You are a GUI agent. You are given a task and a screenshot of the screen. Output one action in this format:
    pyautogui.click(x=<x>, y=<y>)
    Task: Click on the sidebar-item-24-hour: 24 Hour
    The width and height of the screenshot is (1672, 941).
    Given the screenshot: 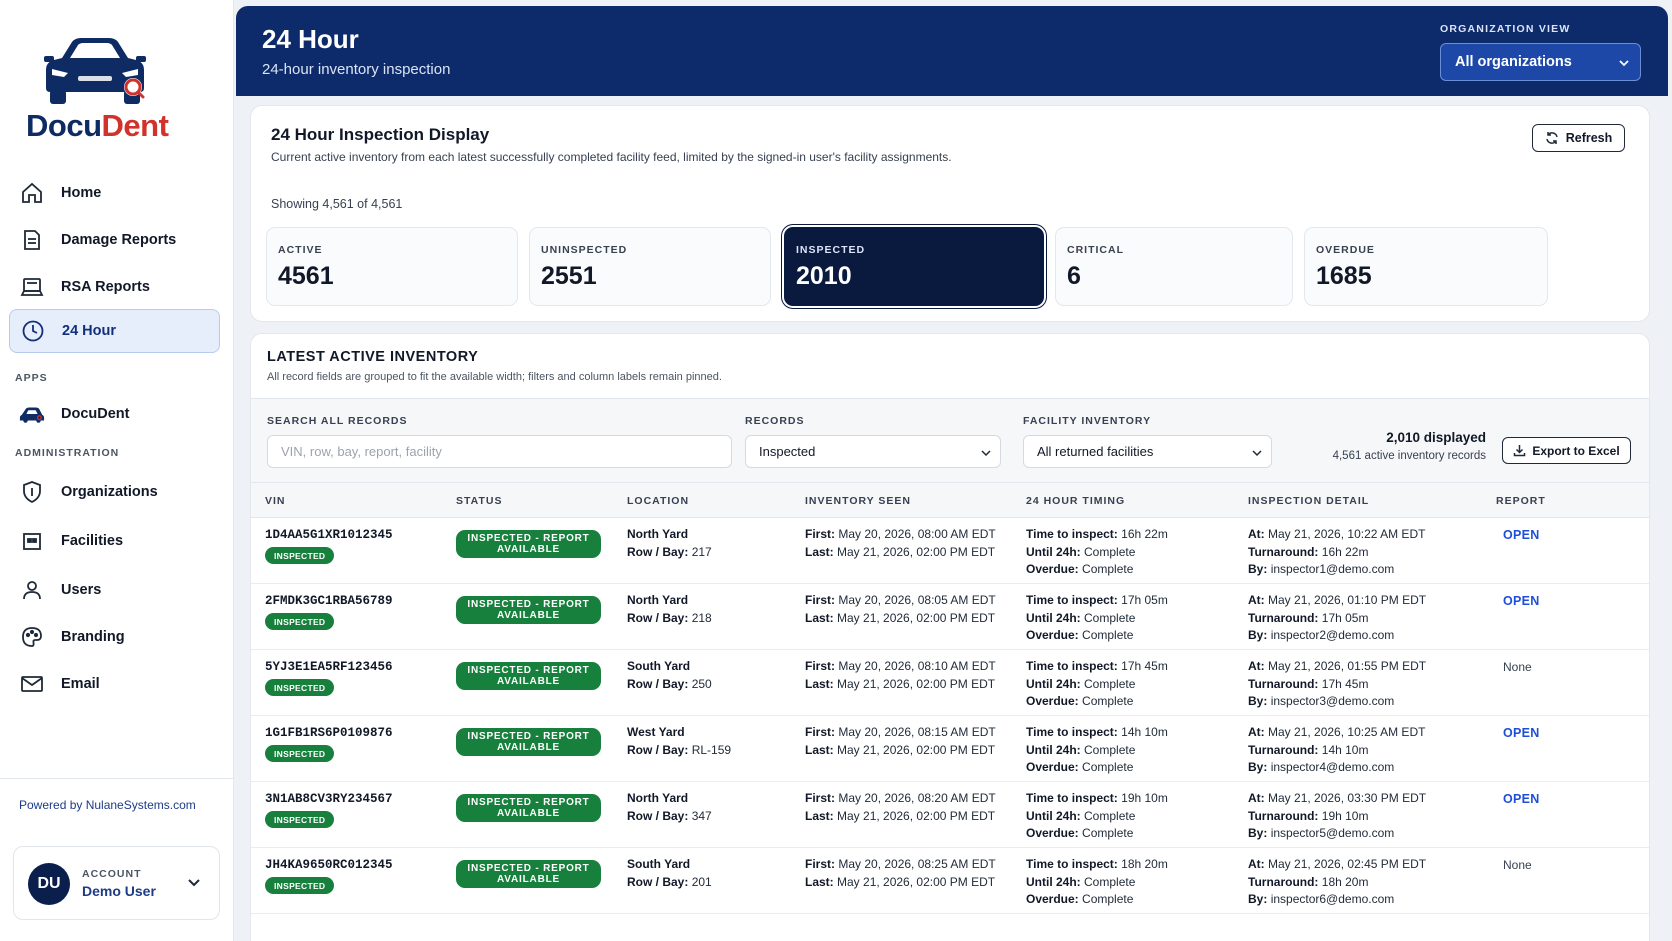 What is the action you would take?
    pyautogui.click(x=114, y=331)
    